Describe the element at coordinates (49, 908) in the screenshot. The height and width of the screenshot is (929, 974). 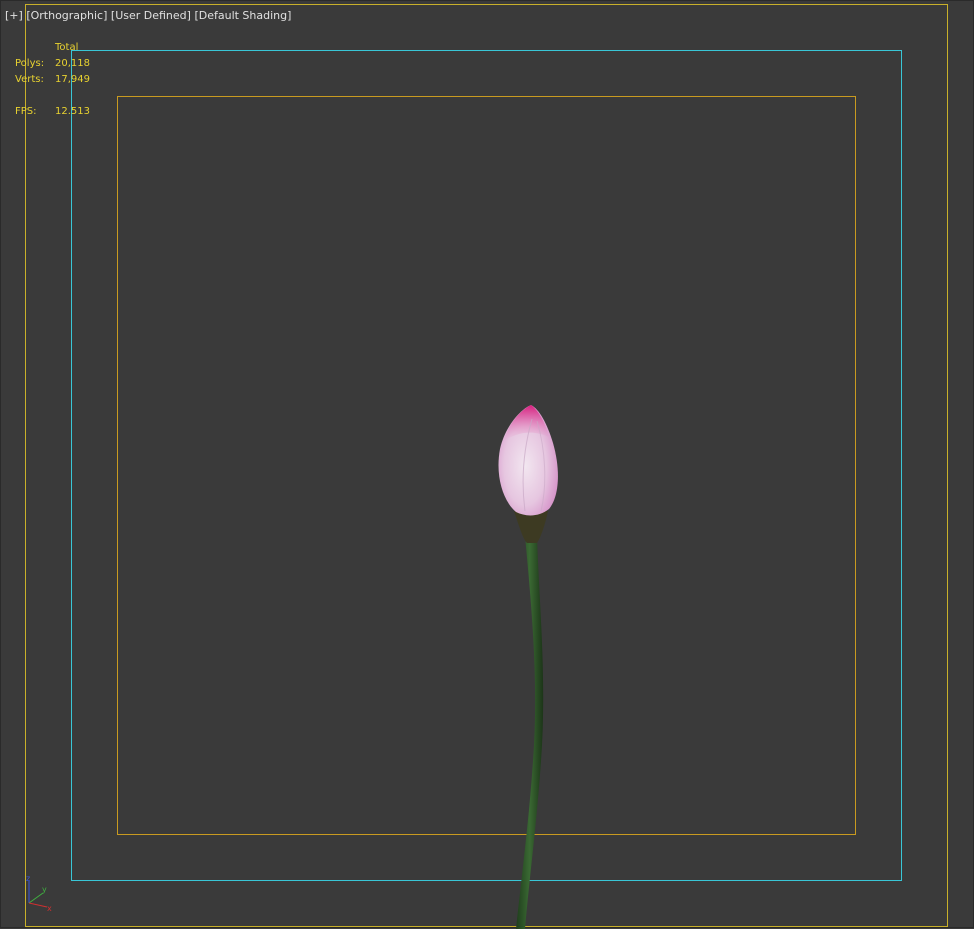
I see `axis-x-label: x` at that location.